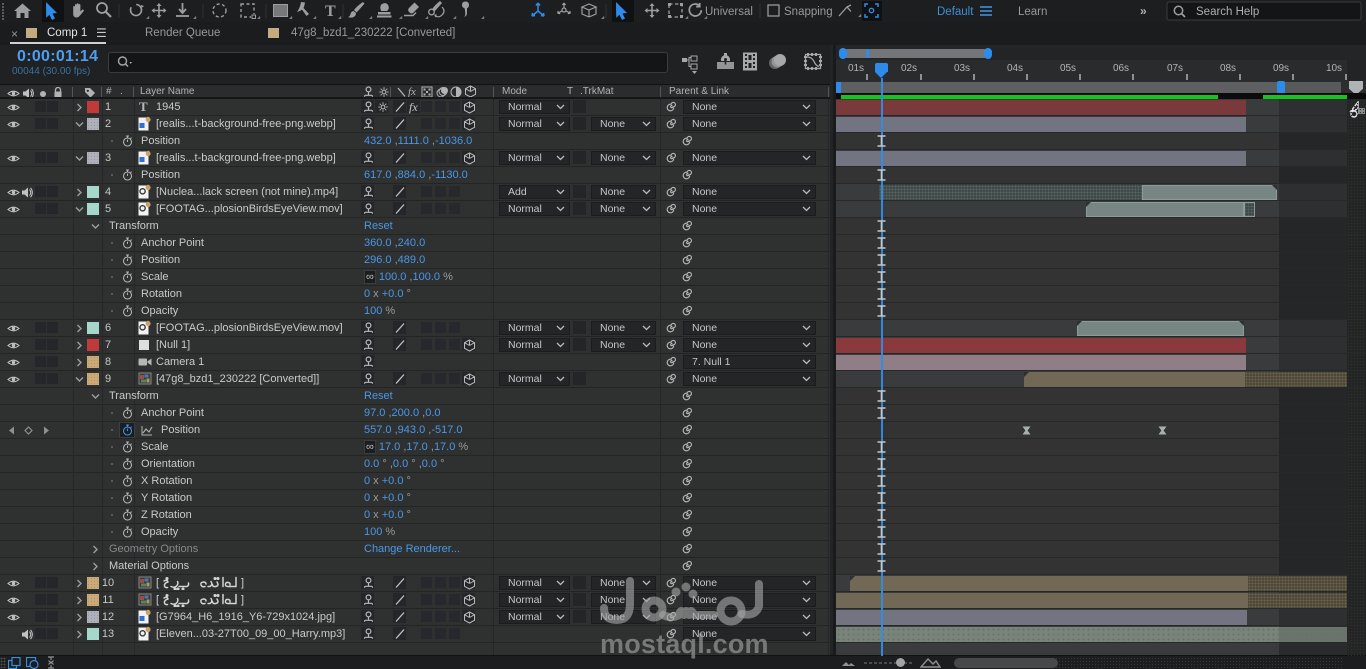 Image resolution: width=1366 pixels, height=669 pixels. What do you see at coordinates (1227, 12) in the screenshot?
I see `svg-text: Search Help` at bounding box center [1227, 12].